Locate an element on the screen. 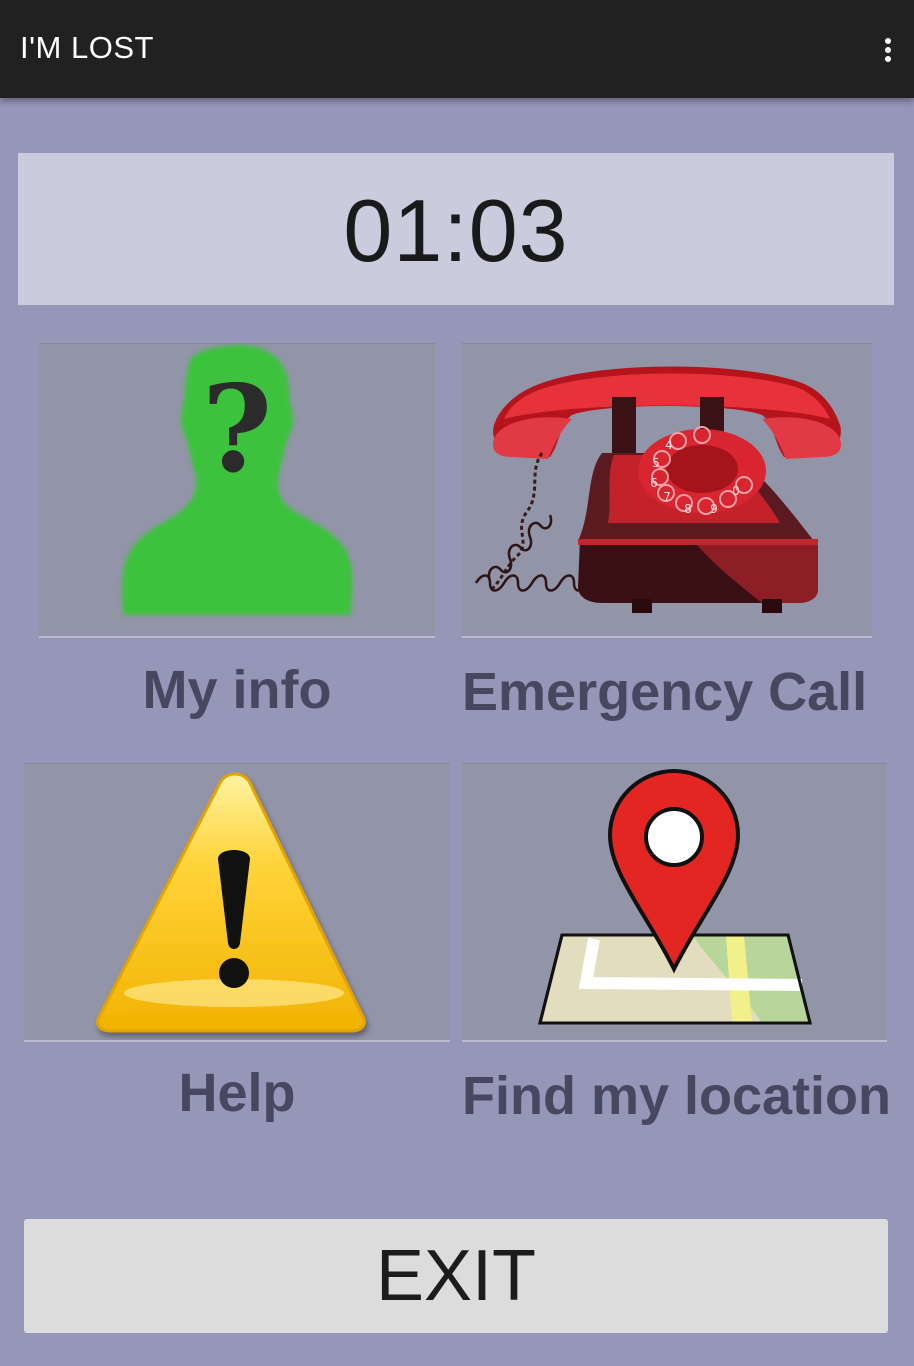  svg-text: 0 is located at coordinates (736, 491).